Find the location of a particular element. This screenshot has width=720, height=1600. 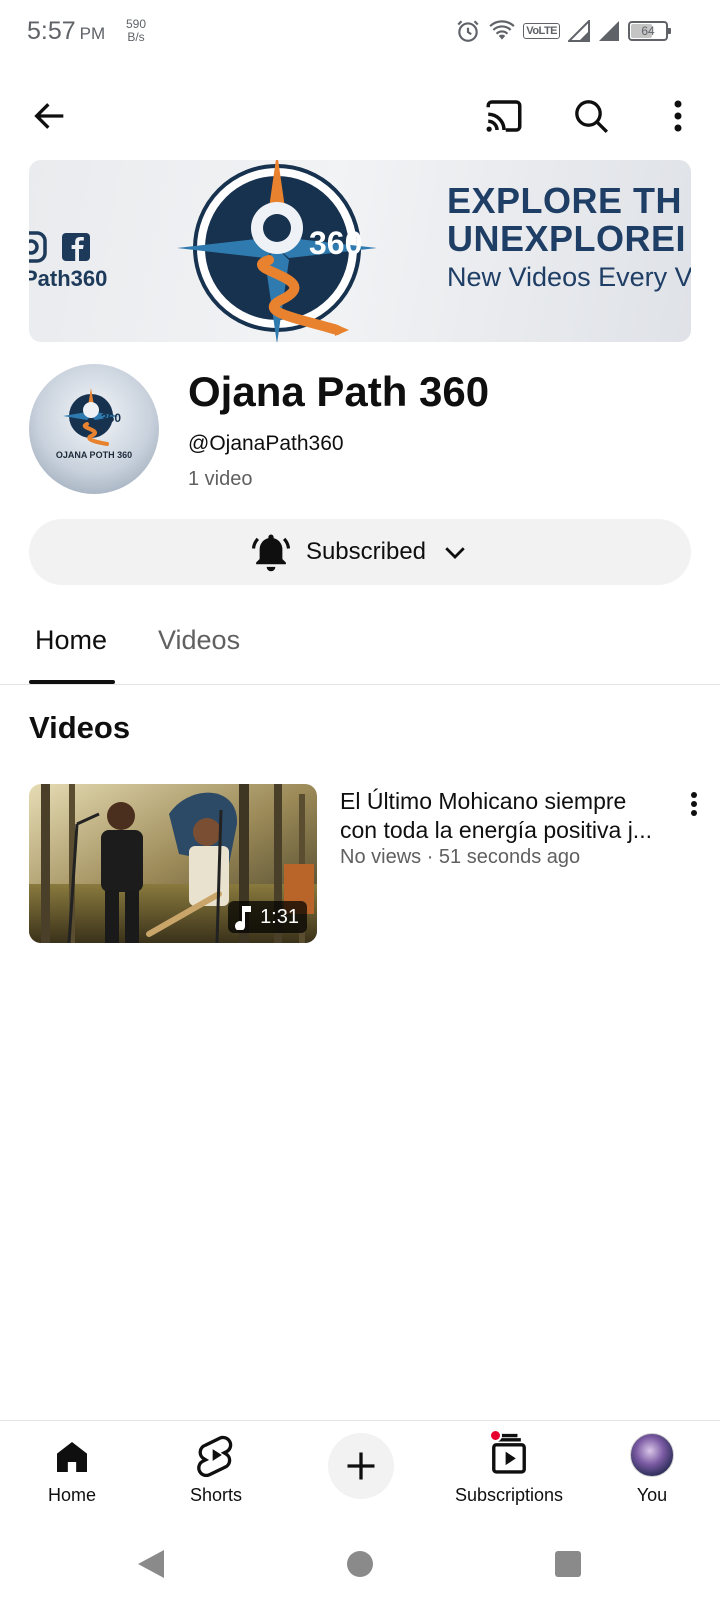

top-app-bar is located at coordinates (360, 117).